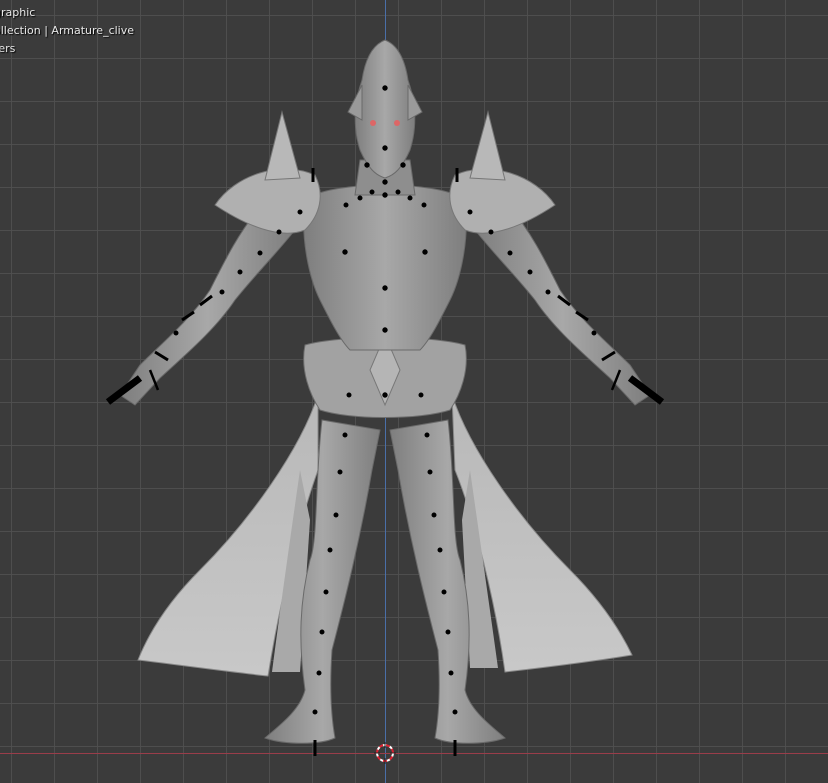 Image resolution: width=828 pixels, height=783 pixels. What do you see at coordinates (487, 145) in the screenshot?
I see `right-shoulder-spike` at bounding box center [487, 145].